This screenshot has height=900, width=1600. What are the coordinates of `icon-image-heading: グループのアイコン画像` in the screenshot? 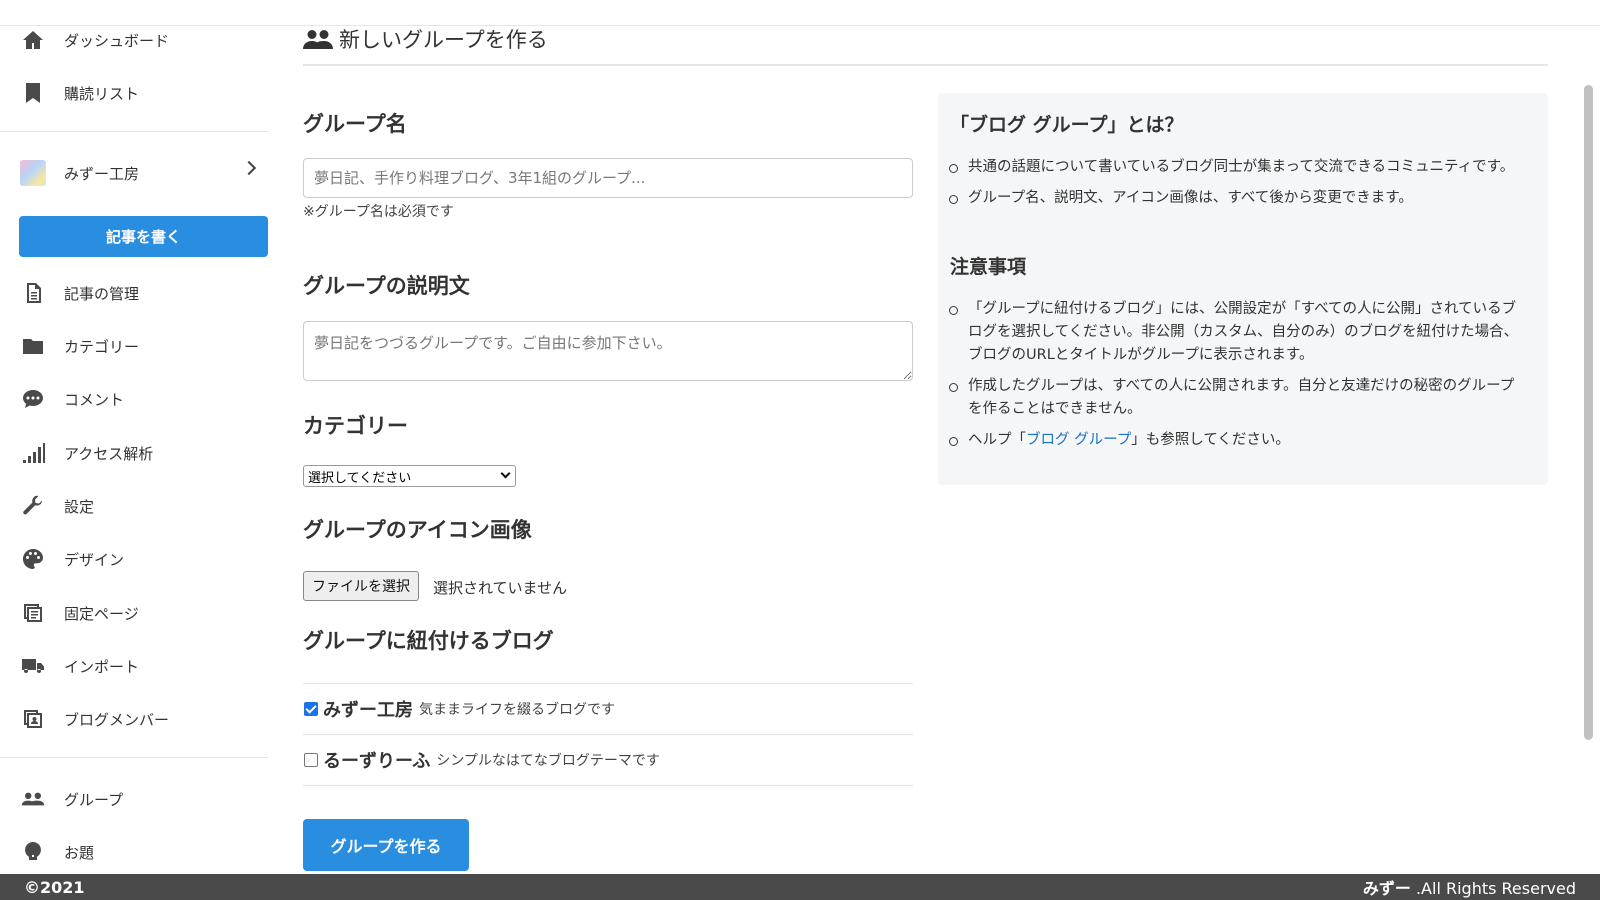 It's located at (417, 530).